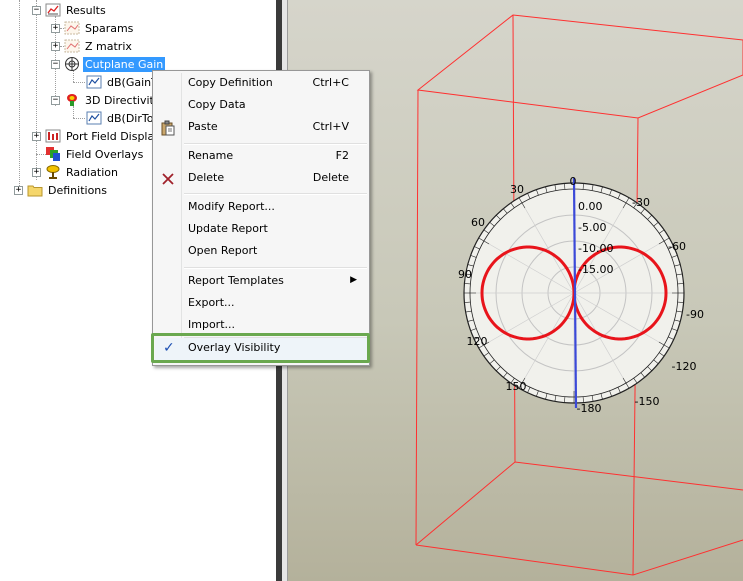  Describe the element at coordinates (465, 274) in the screenshot. I see `angle-label: 90` at that location.